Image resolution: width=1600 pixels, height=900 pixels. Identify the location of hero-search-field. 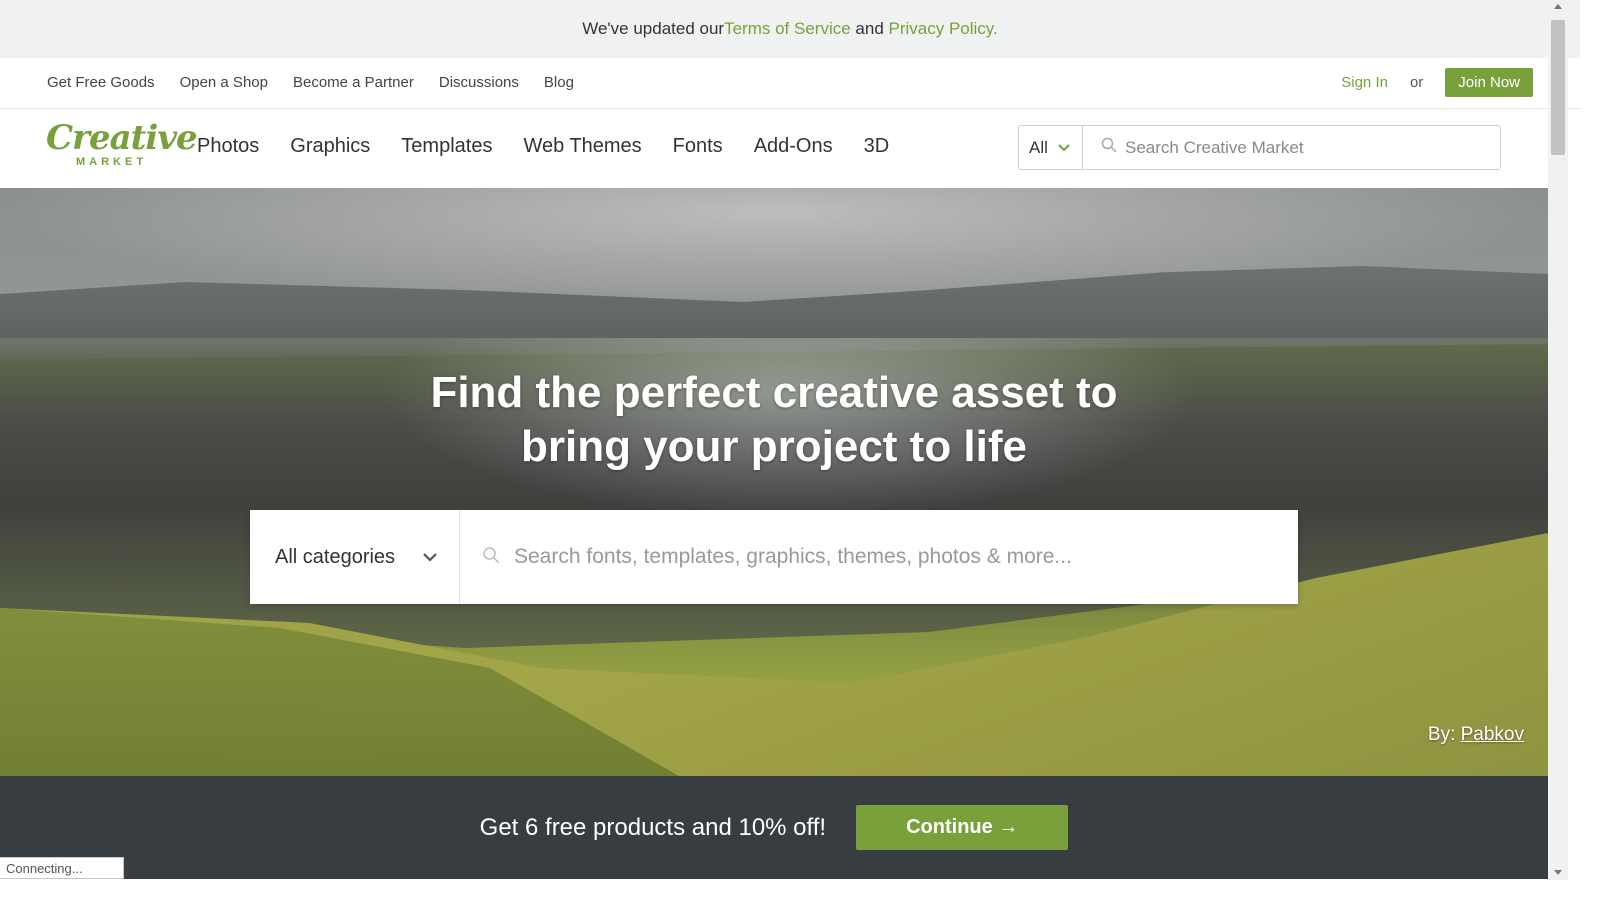
(879, 557).